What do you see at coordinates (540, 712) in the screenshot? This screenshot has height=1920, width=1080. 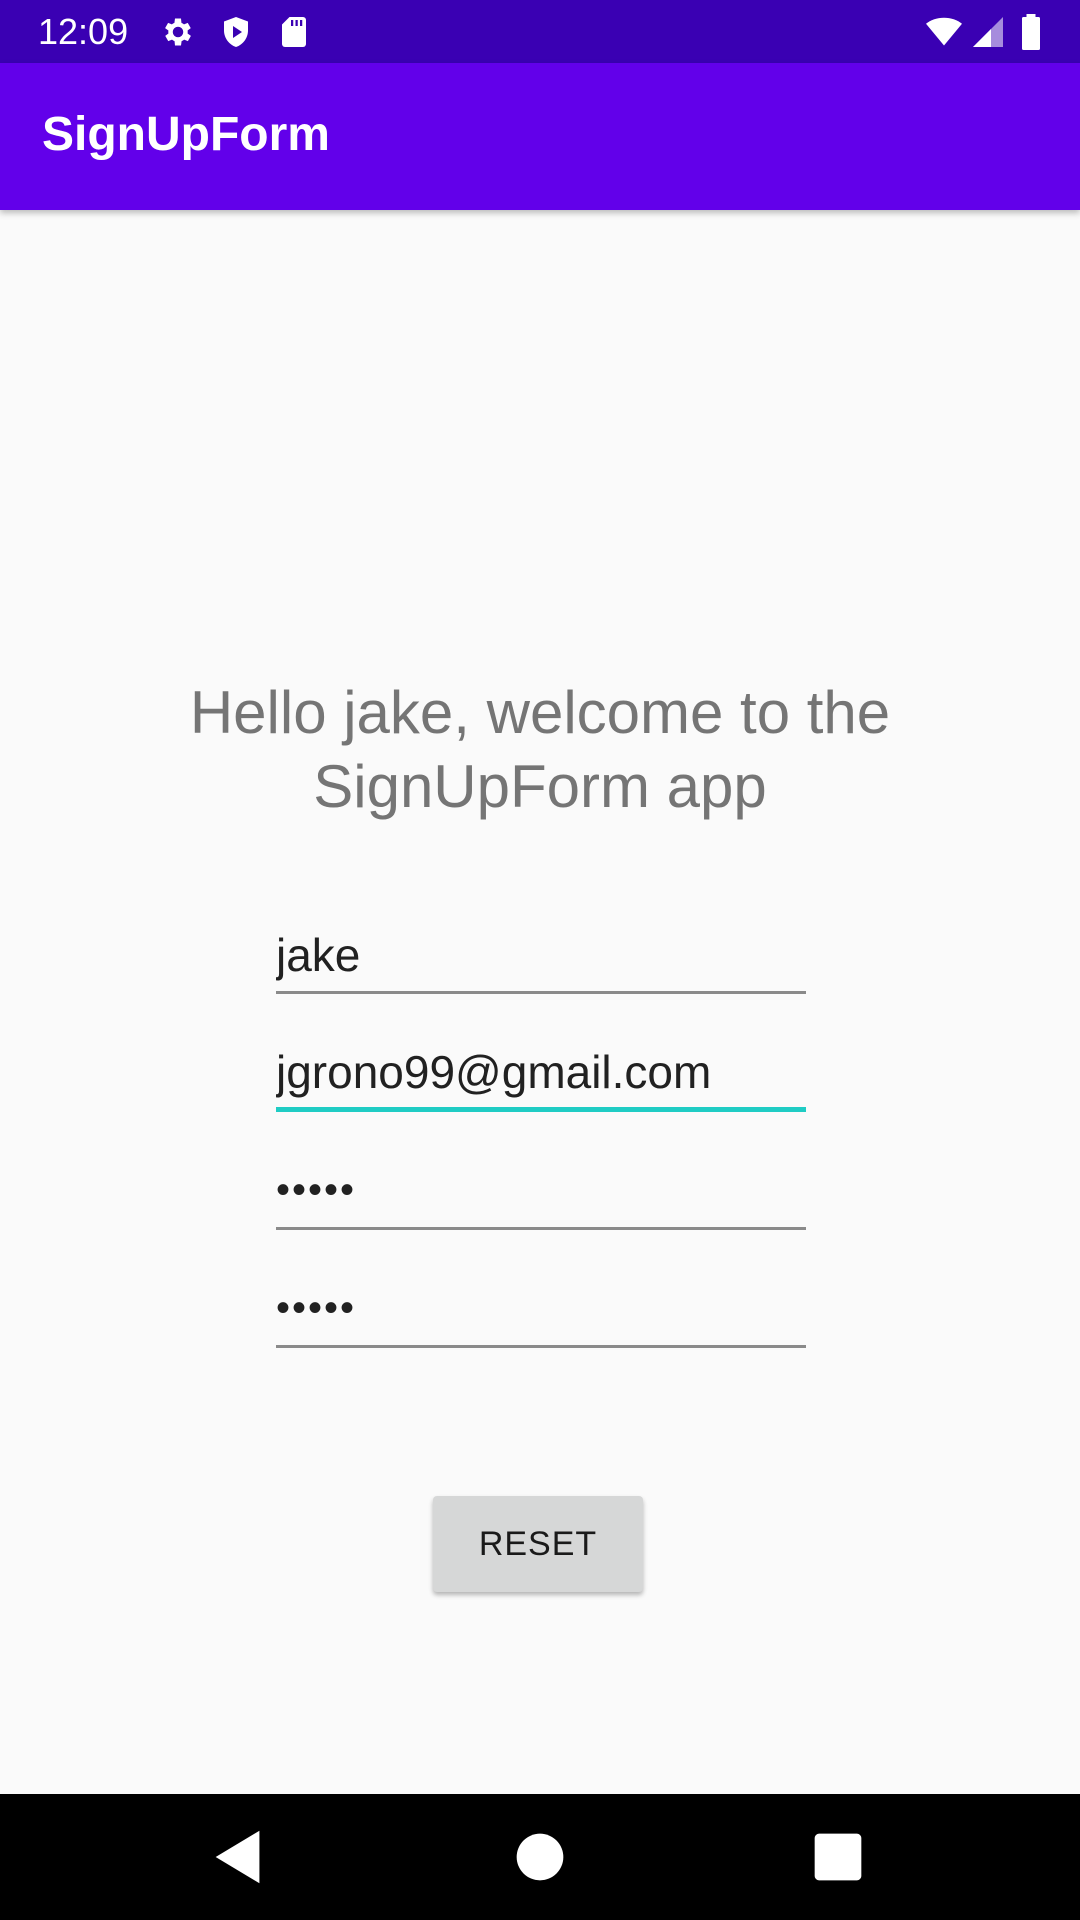 I see `welcome-line-1: Hello jake, welcome to the` at bounding box center [540, 712].